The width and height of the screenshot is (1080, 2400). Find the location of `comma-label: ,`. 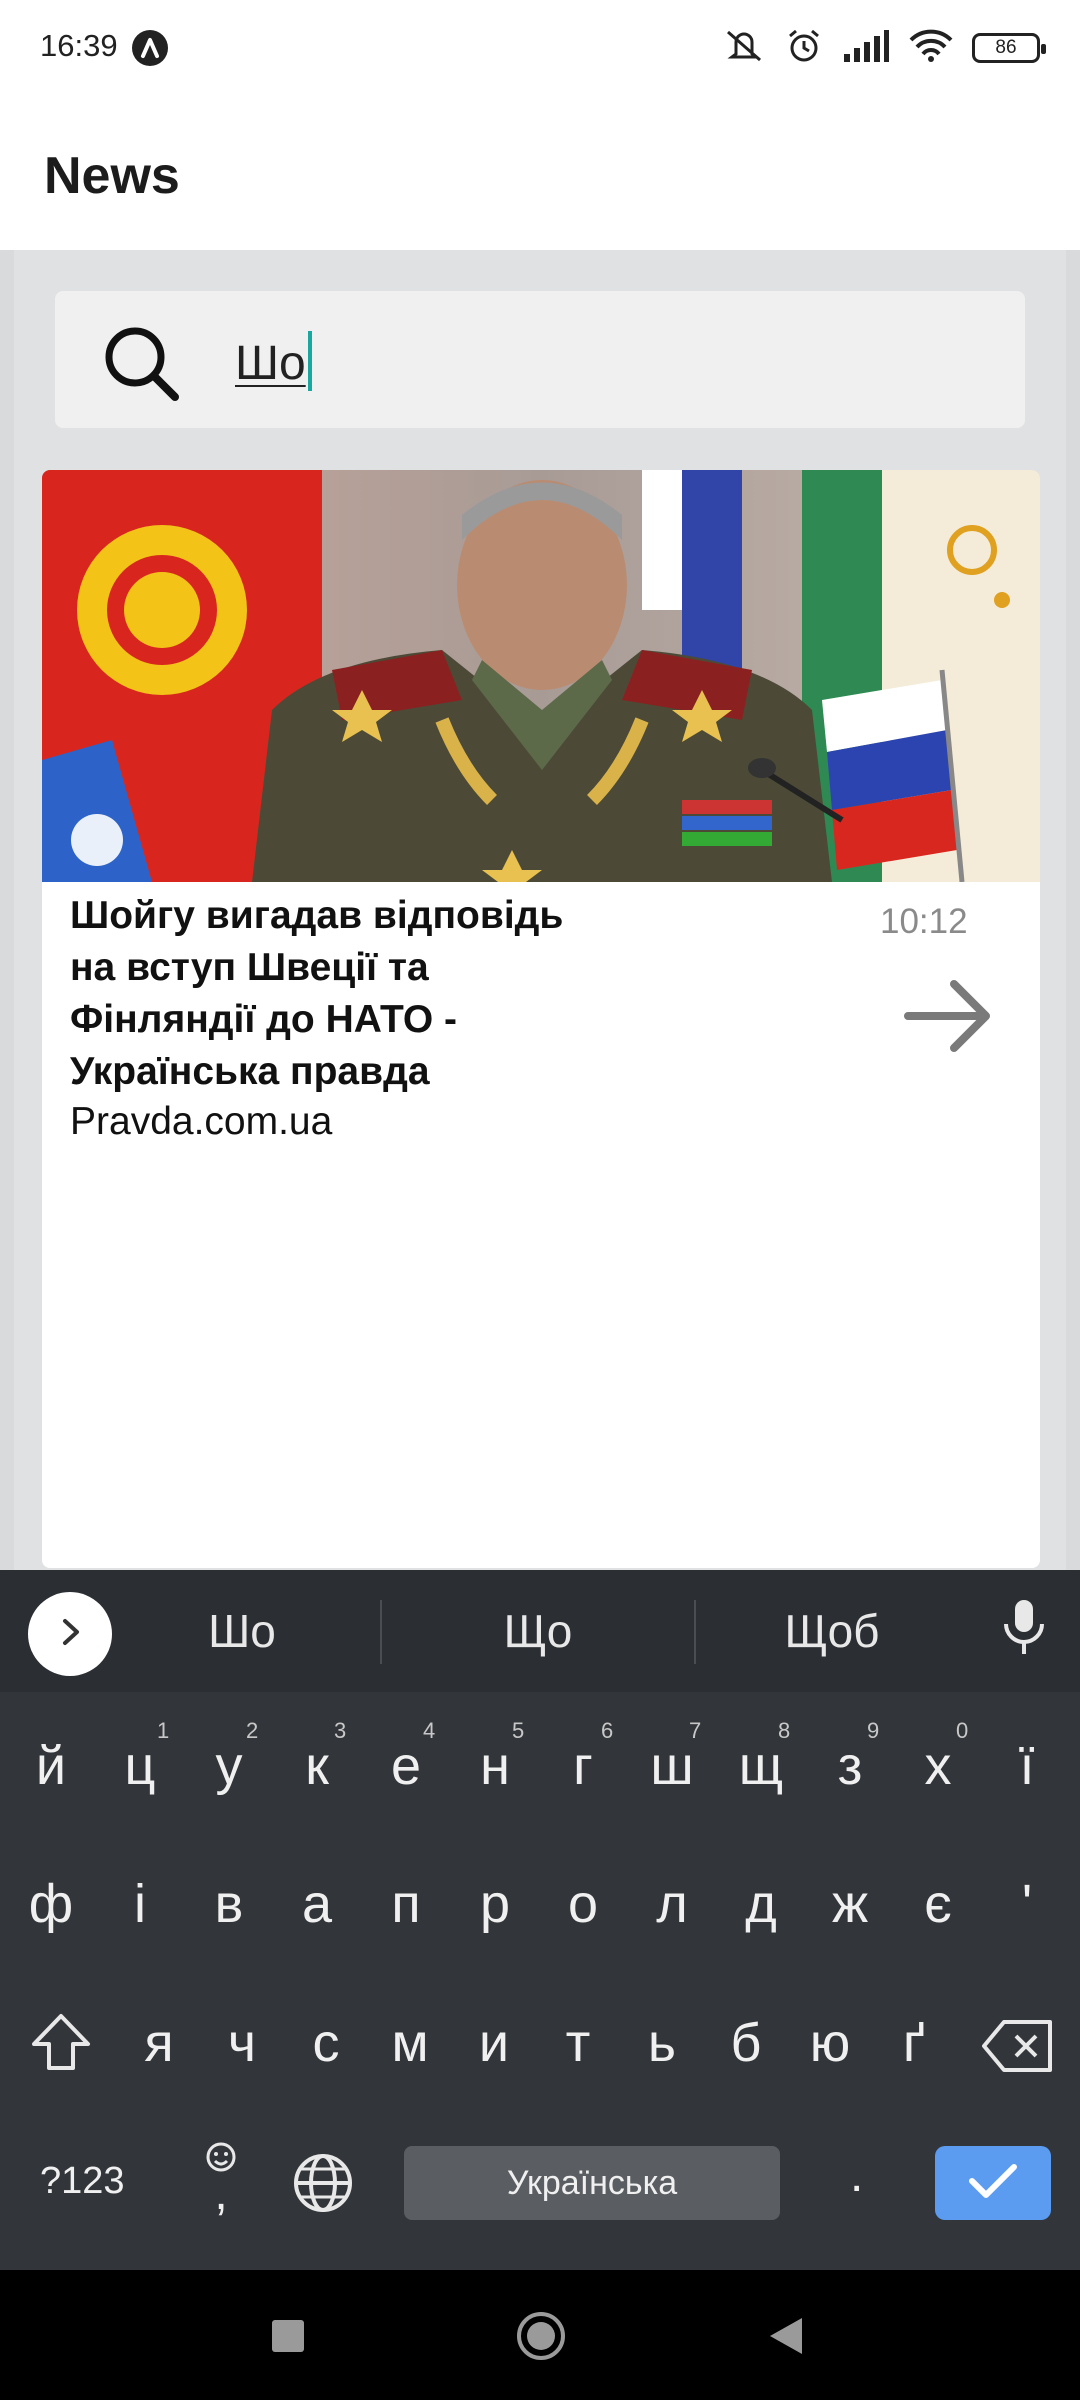

comma-label: , is located at coordinates (221, 2193).